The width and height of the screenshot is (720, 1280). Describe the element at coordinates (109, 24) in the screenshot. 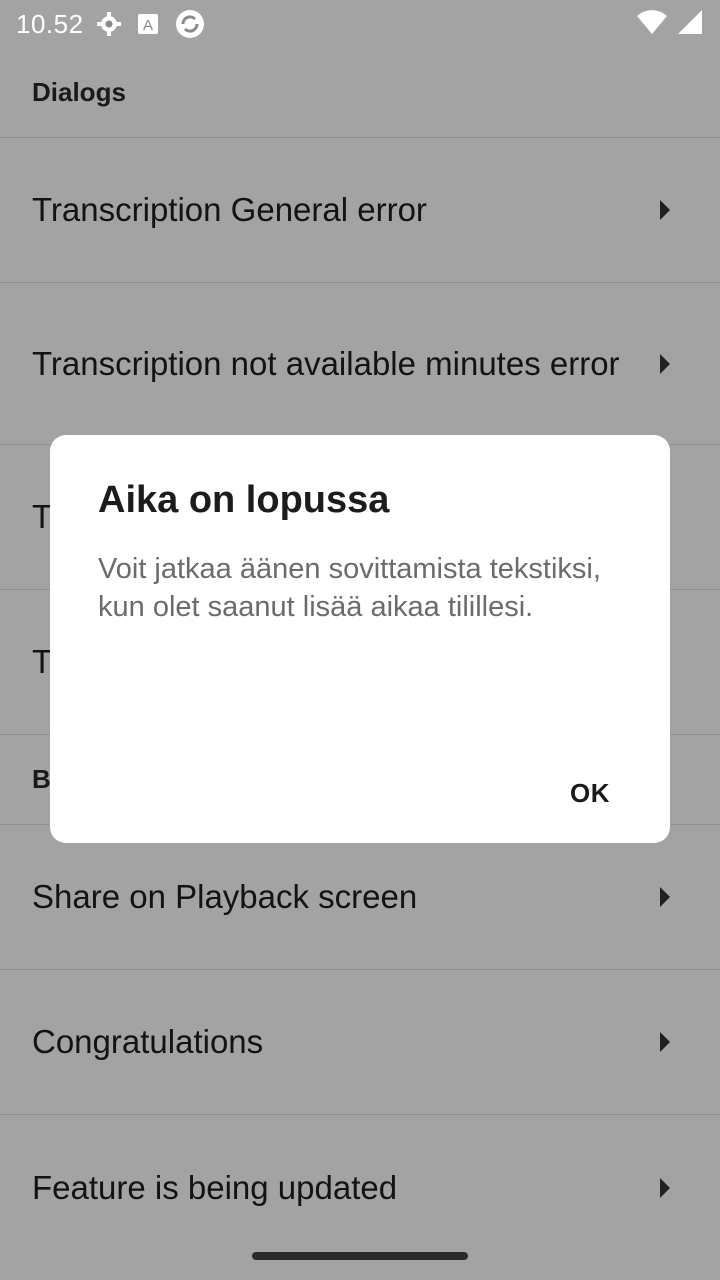

I see `gear-icon` at that location.